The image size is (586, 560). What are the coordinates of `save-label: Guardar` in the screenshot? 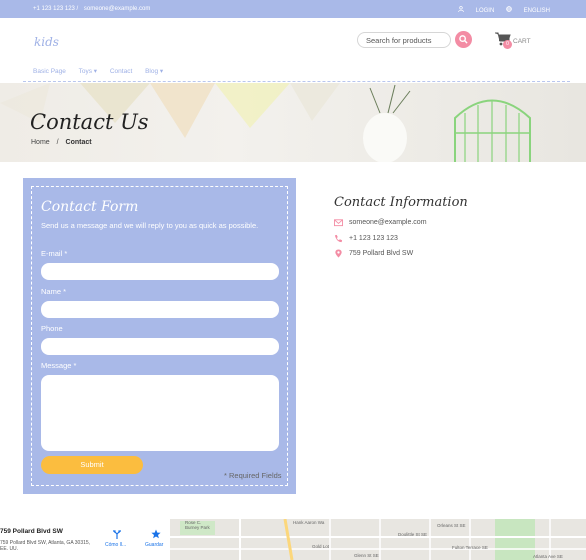 It's located at (154, 545).